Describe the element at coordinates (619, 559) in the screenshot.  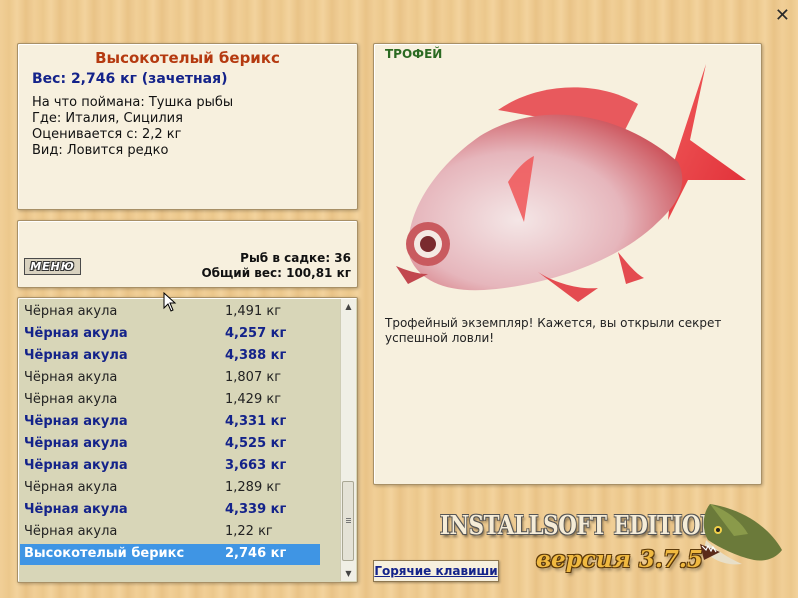
I see `version-text: версия 3.7.5` at that location.